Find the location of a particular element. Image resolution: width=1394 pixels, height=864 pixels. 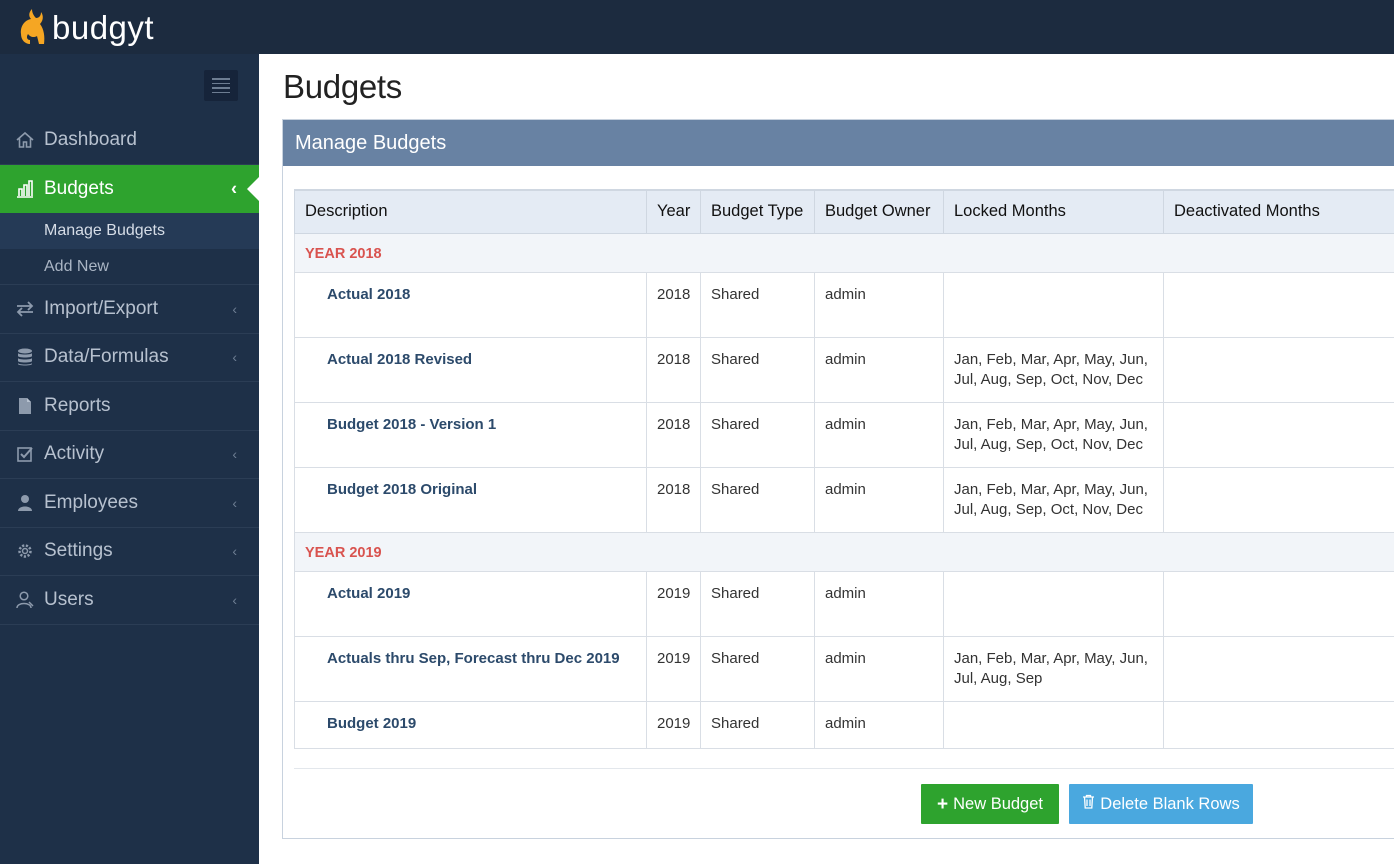

column-header-locked-months: Locked Months is located at coordinates (1053, 211).